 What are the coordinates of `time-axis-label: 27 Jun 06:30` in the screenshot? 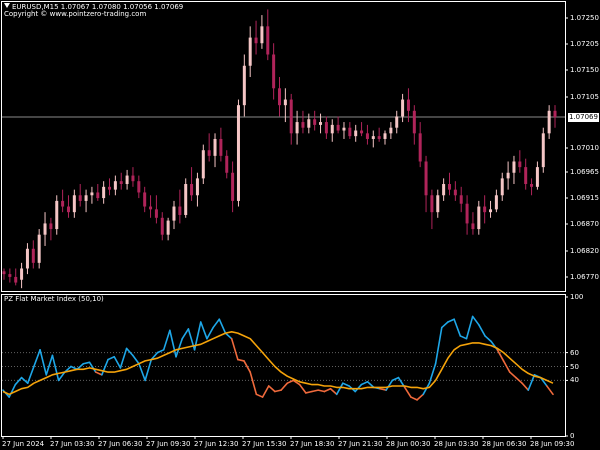 It's located at (120, 444).